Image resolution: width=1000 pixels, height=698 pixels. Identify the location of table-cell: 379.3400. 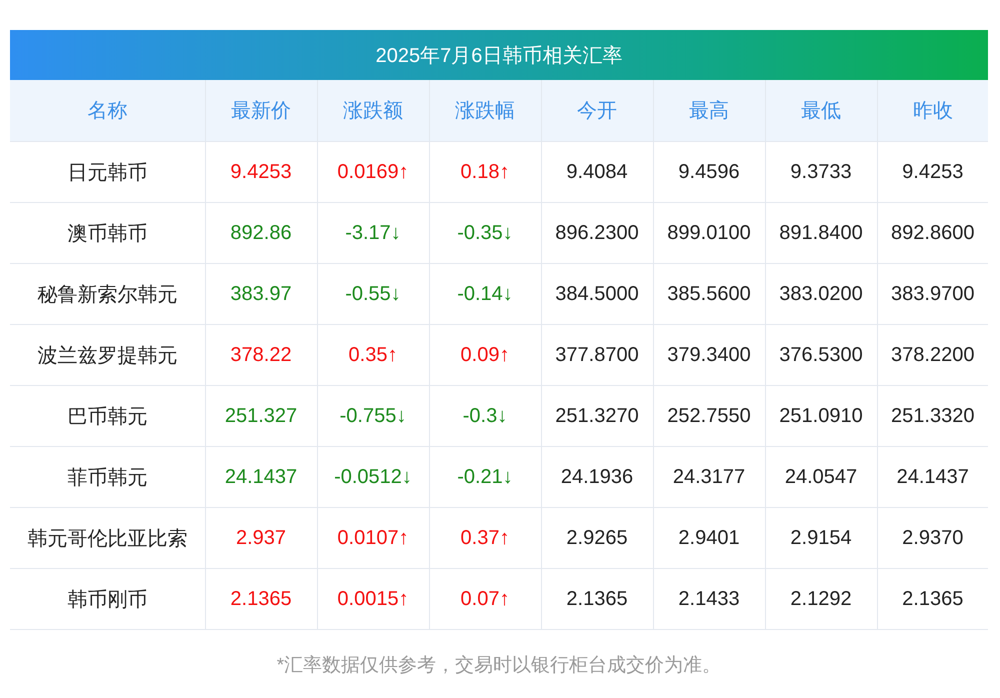
(709, 355).